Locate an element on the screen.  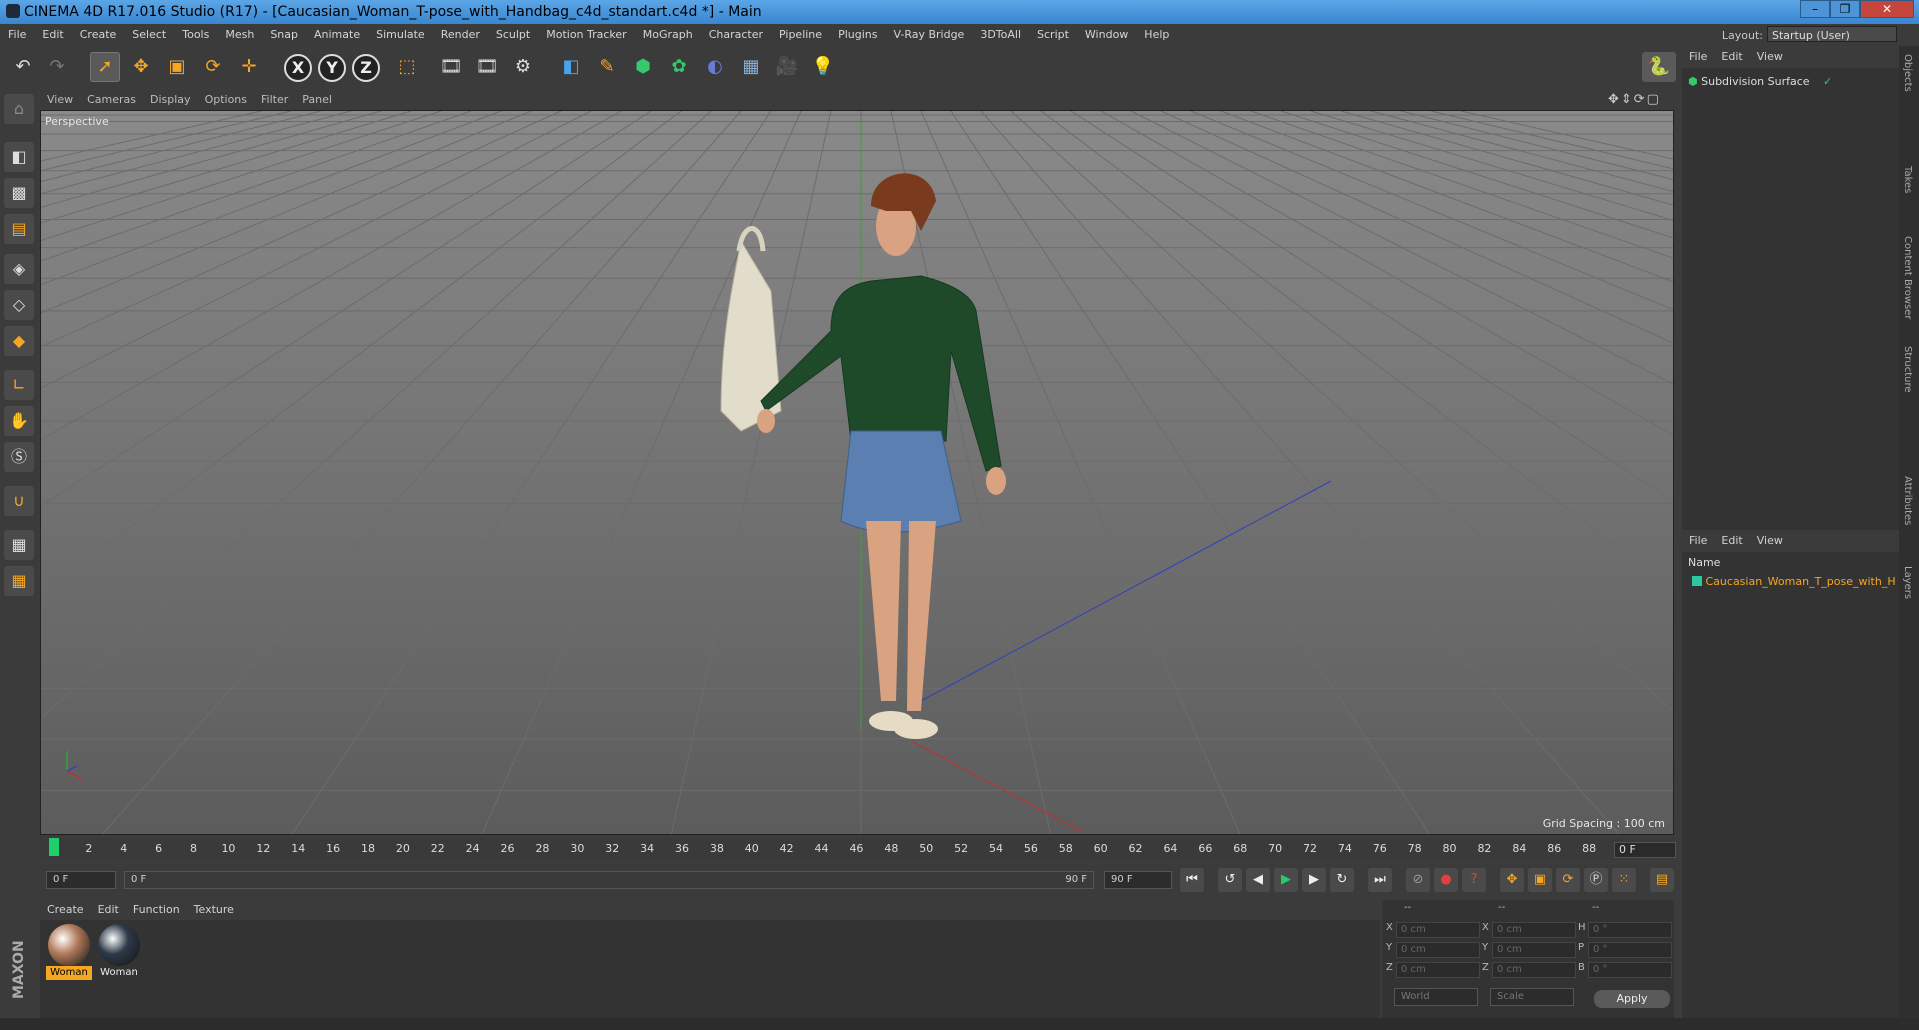
edges-mode-icon: ◇ is located at coordinates (19, 305).